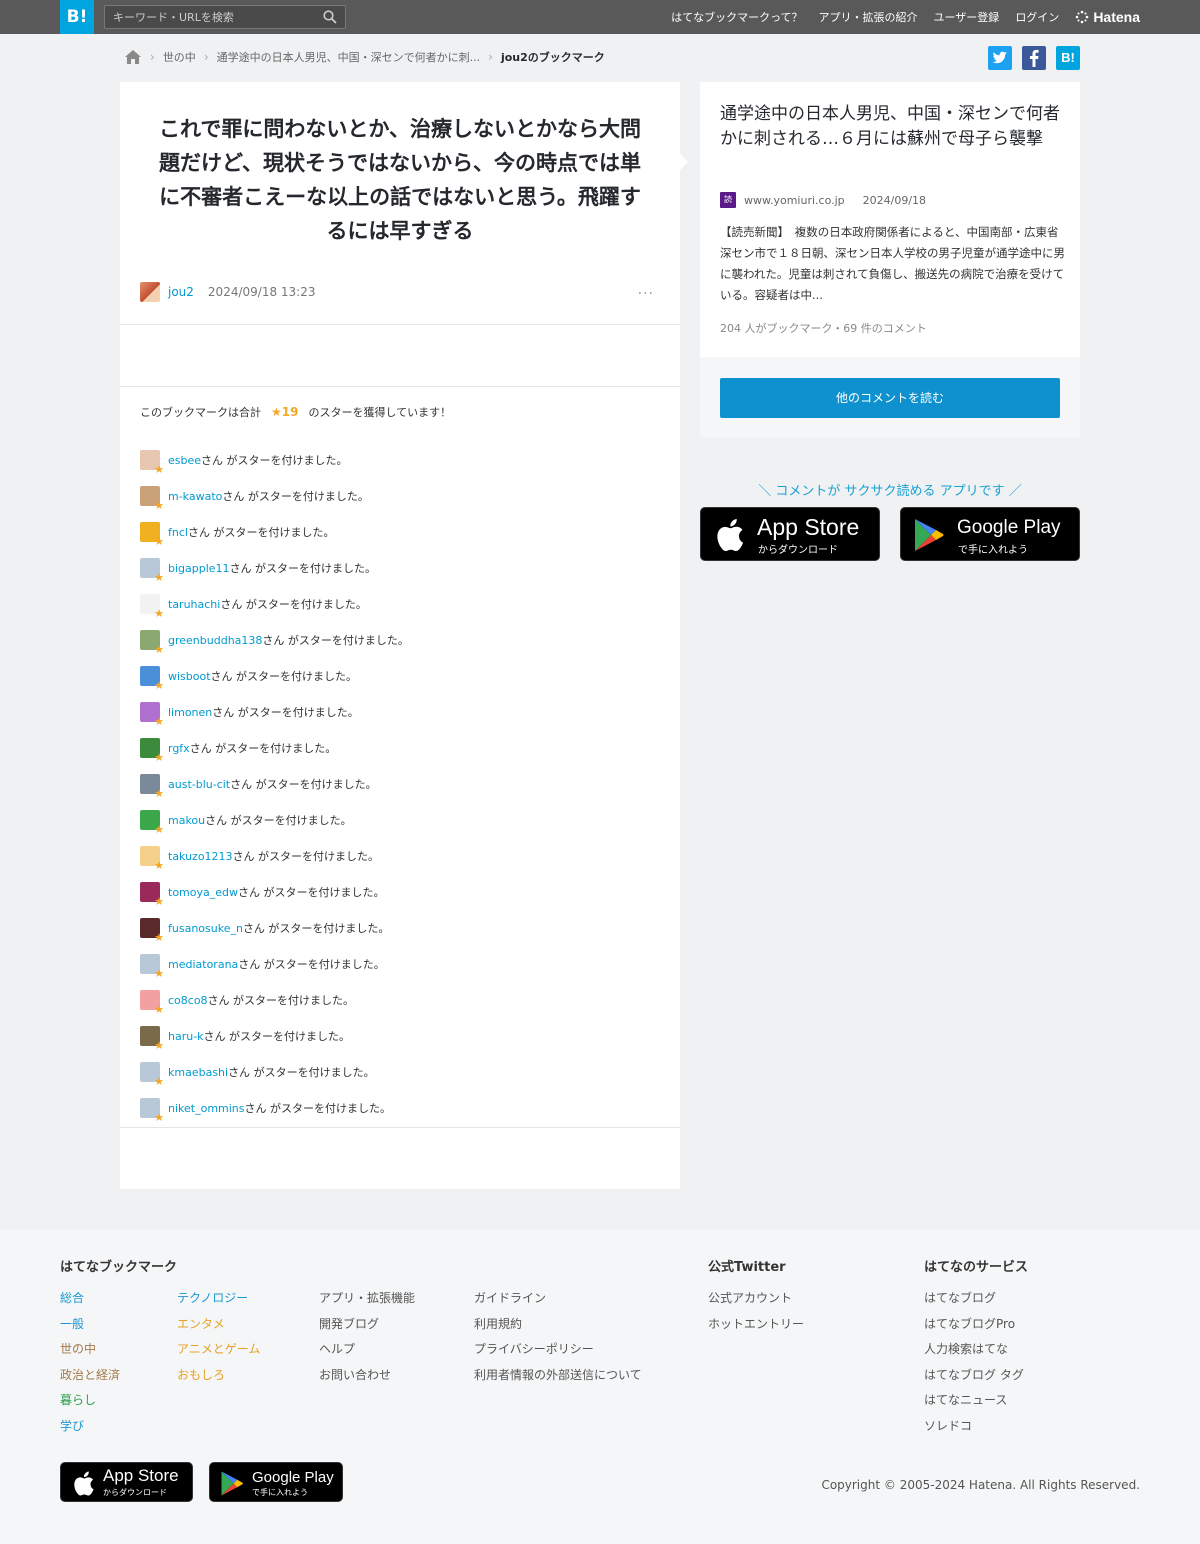  What do you see at coordinates (195, 496) in the screenshot?
I see `star-user-name: m-kawato` at bounding box center [195, 496].